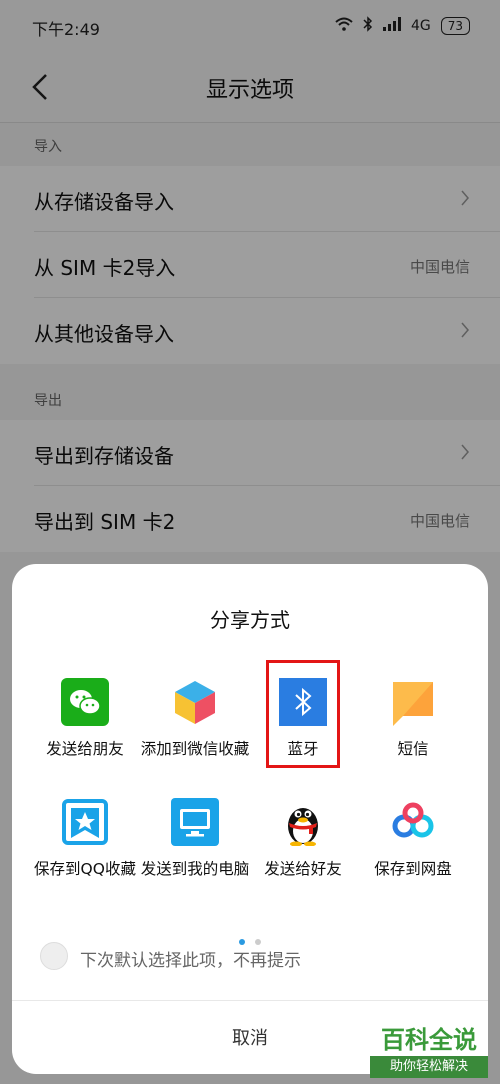 The width and height of the screenshot is (500, 1084). I want to click on share-label: 发送给朋友, so click(85, 749).